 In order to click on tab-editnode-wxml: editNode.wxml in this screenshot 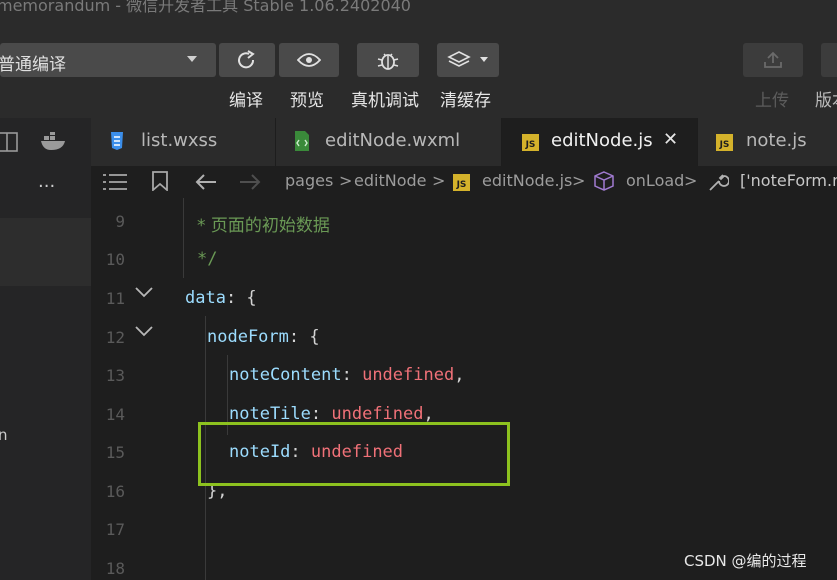, I will do `click(389, 142)`.